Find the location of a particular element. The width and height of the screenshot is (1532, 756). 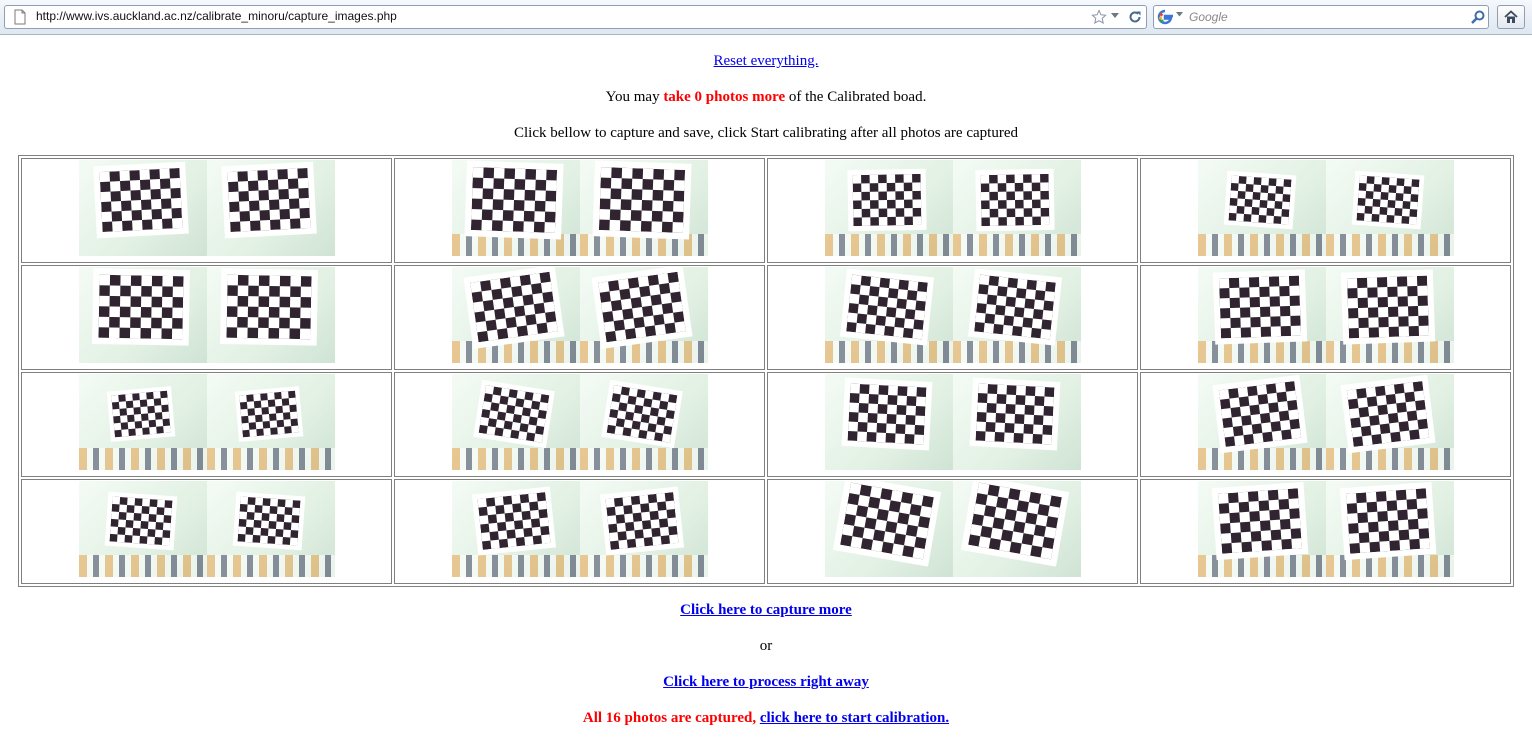

search-icon is located at coordinates (1478, 17).